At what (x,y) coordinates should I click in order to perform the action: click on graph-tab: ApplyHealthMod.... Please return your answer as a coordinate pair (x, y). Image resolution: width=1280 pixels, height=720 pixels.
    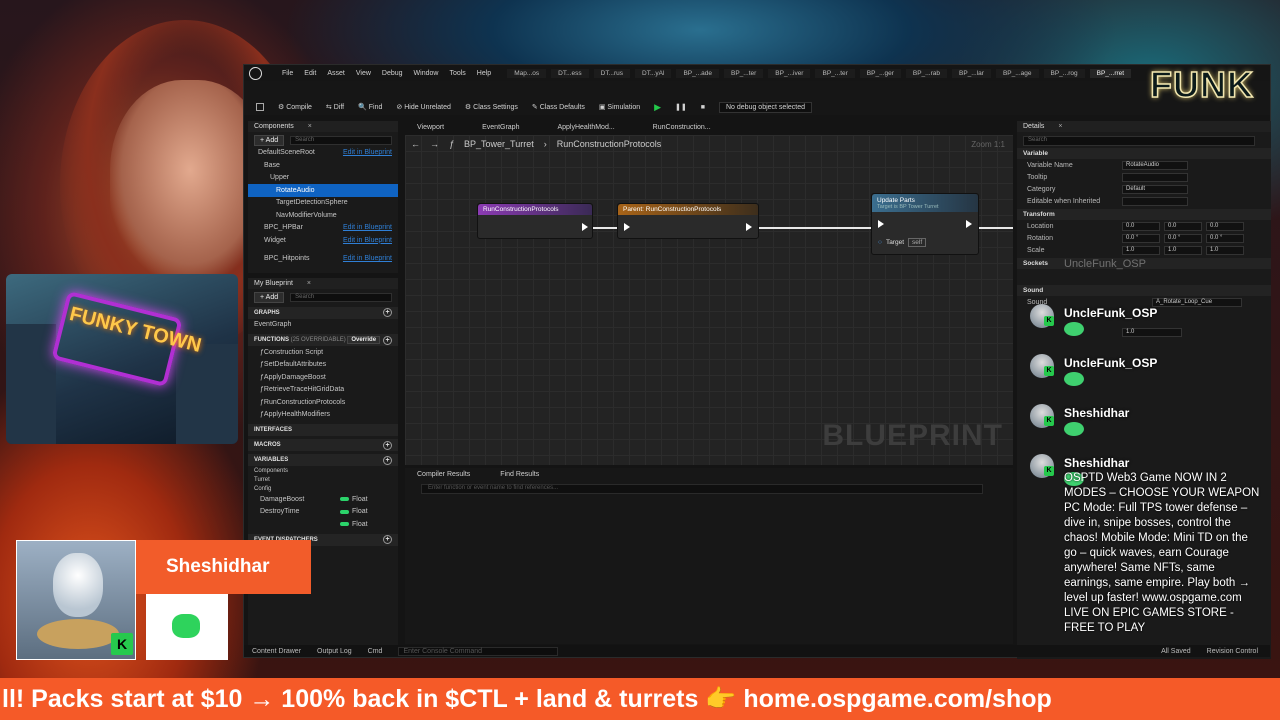
    Looking at the image, I should click on (585, 127).